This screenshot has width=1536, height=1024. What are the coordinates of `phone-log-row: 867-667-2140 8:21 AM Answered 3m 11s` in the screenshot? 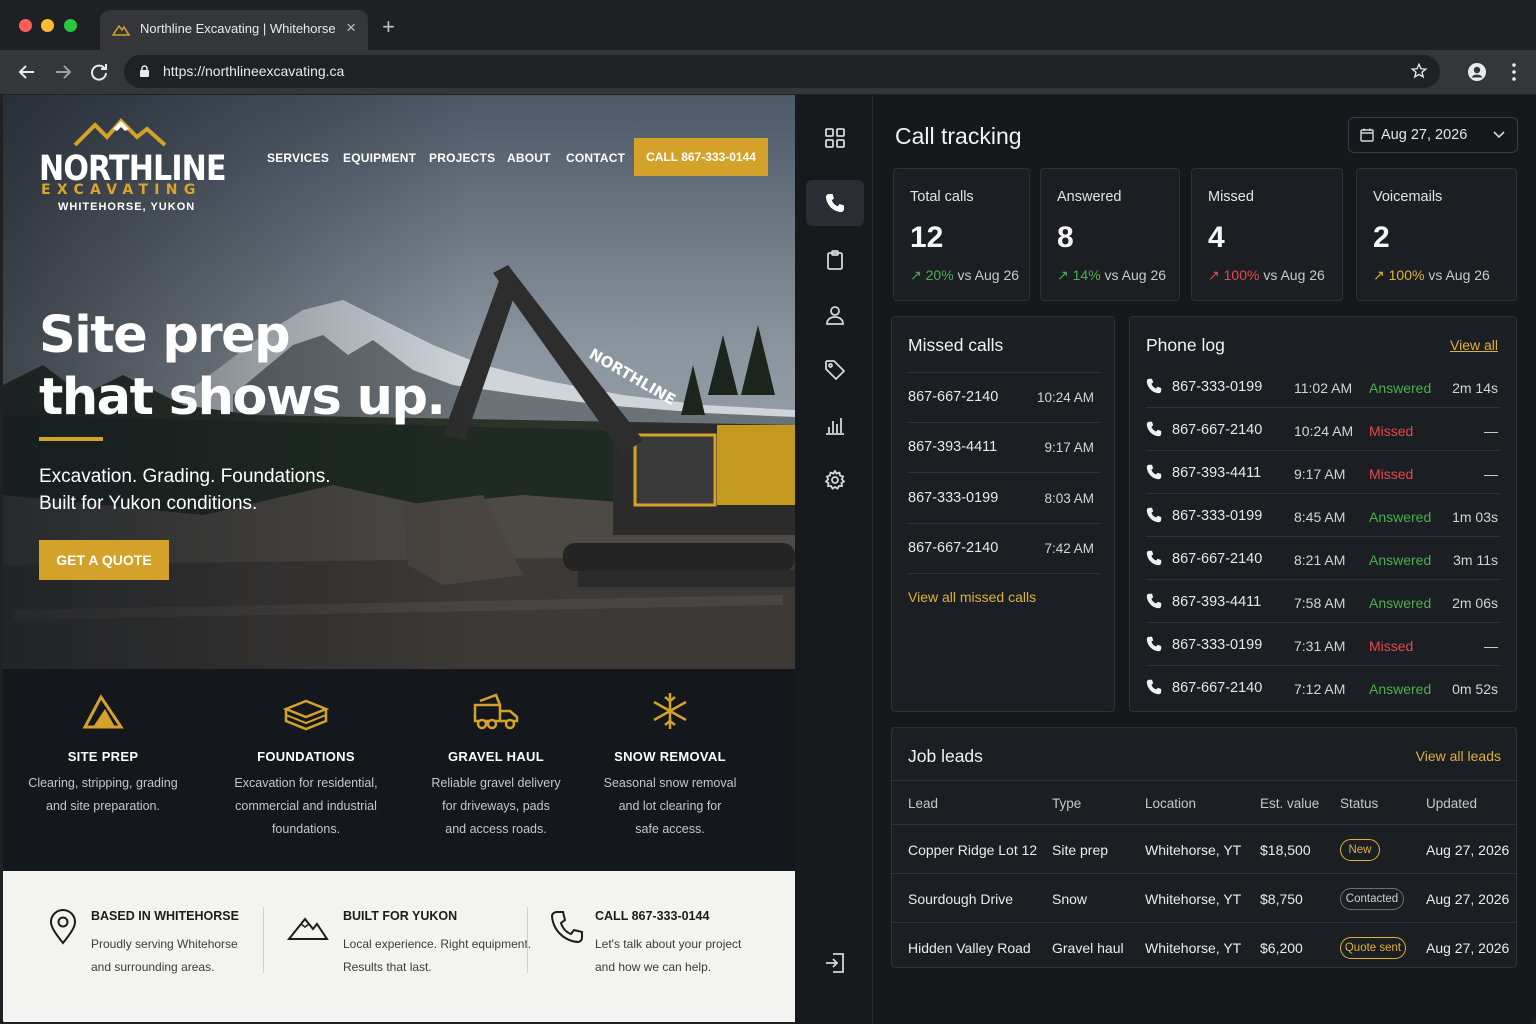 It's located at (1323, 572).